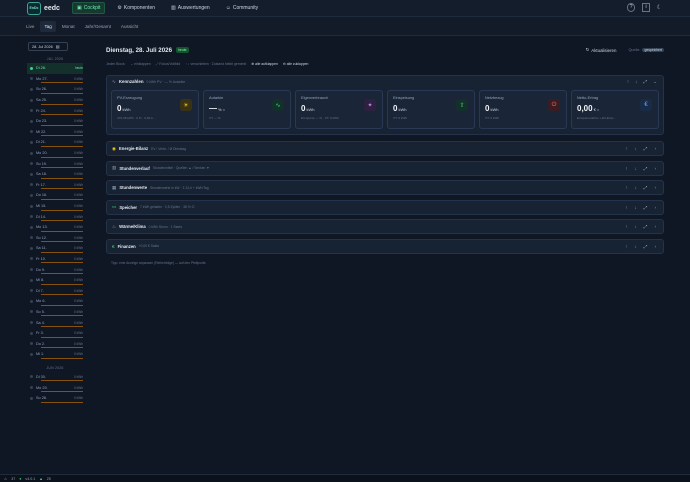 Image resolution: width=690 pixels, height=482 pixels. What do you see at coordinates (30, 26) in the screenshot?
I see `tab-live: Live` at bounding box center [30, 26].